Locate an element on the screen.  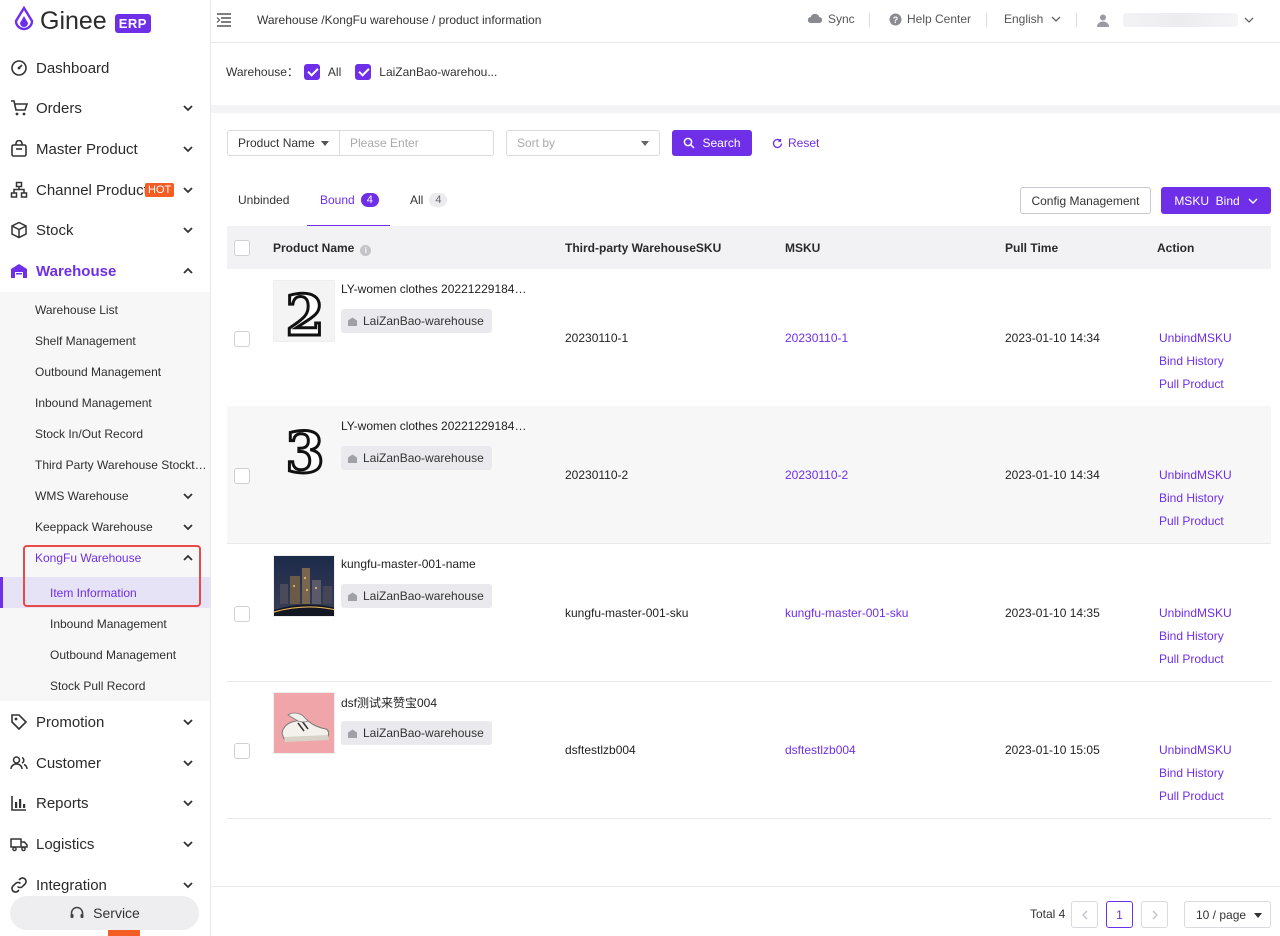
msku-bind-button: MSKU Bind is located at coordinates (1216, 200).